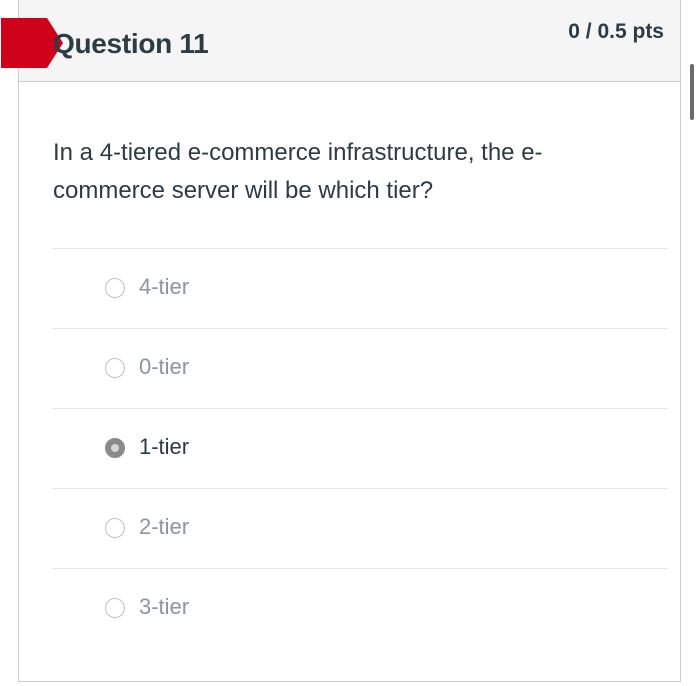 Image resolution: width=700 pixels, height=686 pixels. What do you see at coordinates (692, 92) in the screenshot?
I see `scrollbar` at bounding box center [692, 92].